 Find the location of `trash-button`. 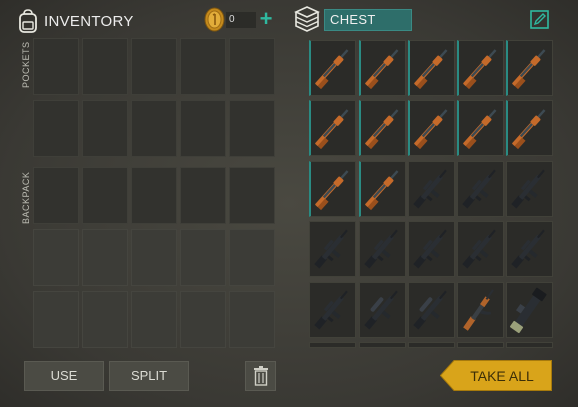

trash-button is located at coordinates (260, 376).